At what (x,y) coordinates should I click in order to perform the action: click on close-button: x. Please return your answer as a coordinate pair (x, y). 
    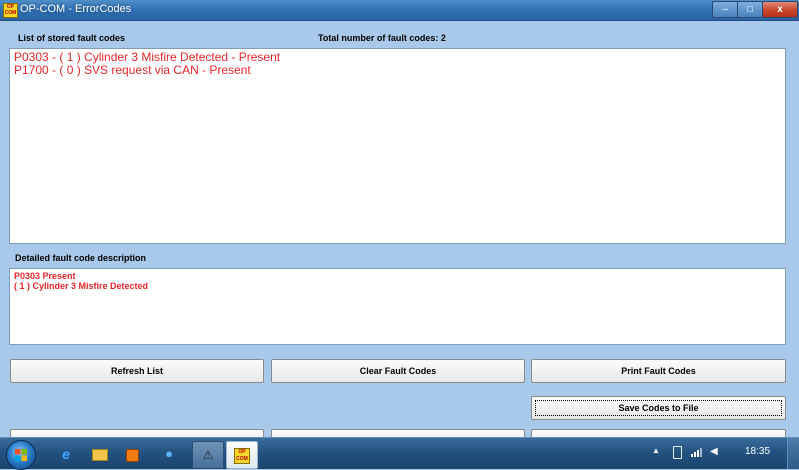
    Looking at the image, I should click on (780, 9).